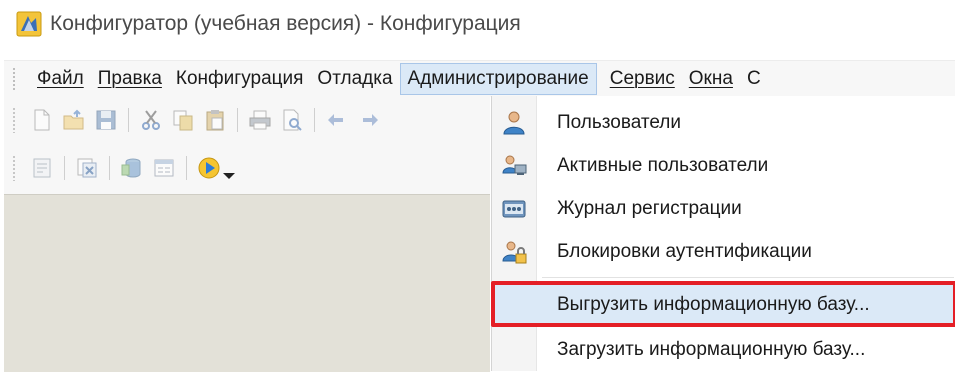 The height and width of the screenshot is (372, 955). I want to click on menu-configuration: Конфигурация, so click(240, 79).